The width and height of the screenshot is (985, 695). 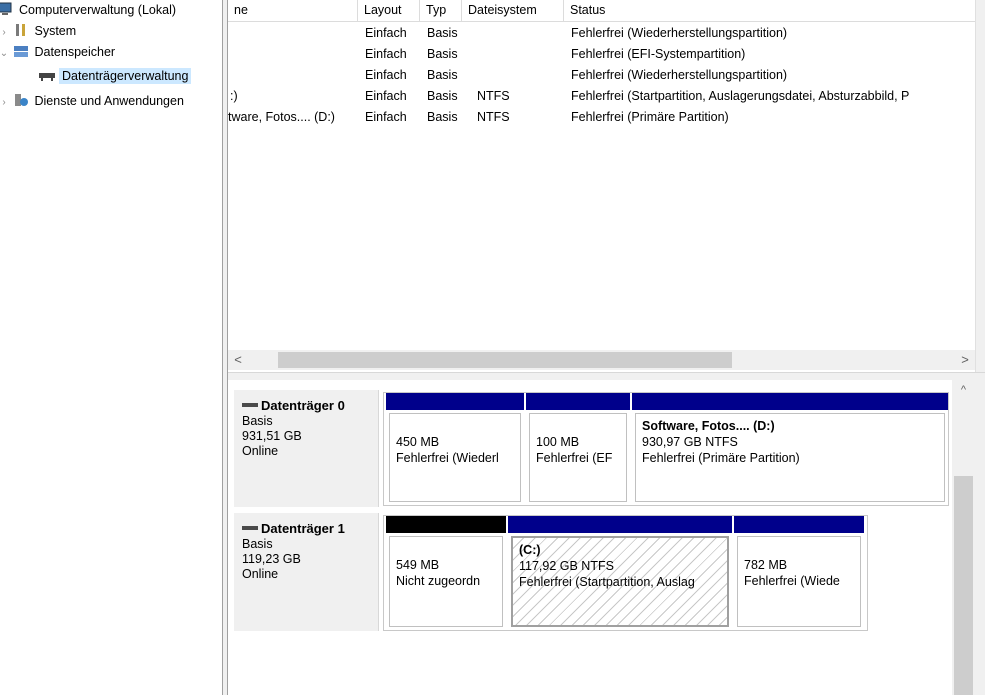 What do you see at coordinates (769, 11) in the screenshot?
I see `column-header-status: Status` at bounding box center [769, 11].